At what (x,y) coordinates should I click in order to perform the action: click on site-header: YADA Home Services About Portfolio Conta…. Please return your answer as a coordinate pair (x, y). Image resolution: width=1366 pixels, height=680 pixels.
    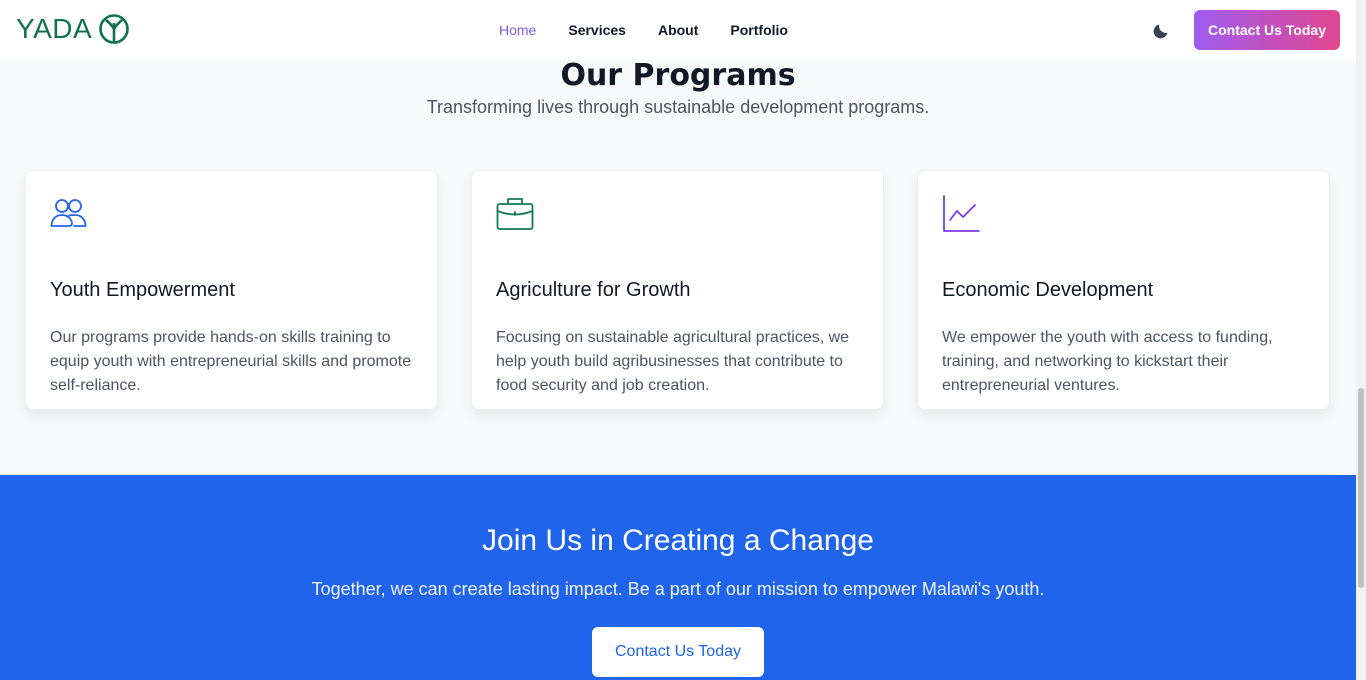
    Looking at the image, I should click on (678, 30).